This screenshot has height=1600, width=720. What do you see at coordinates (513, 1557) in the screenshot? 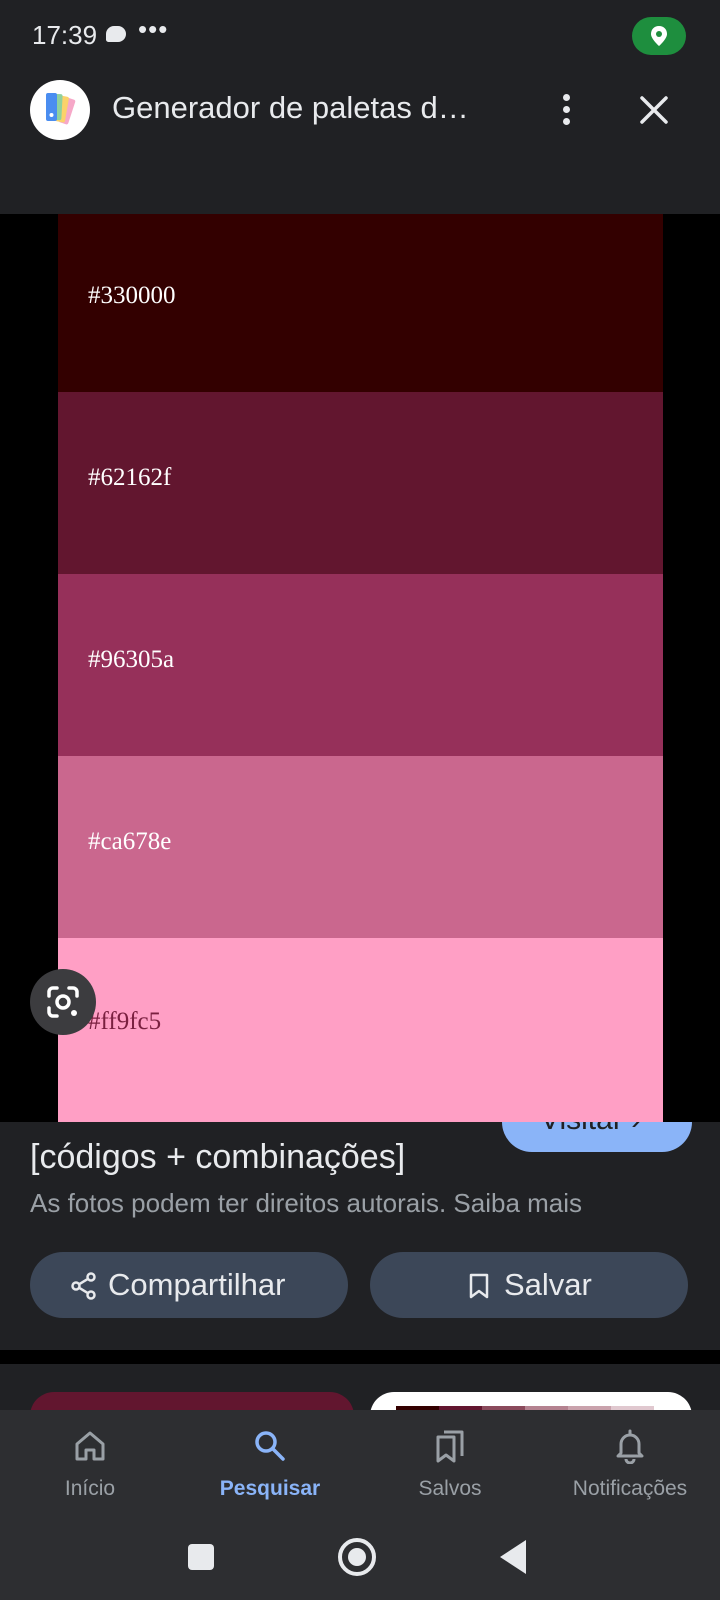
I see `back-button` at bounding box center [513, 1557].